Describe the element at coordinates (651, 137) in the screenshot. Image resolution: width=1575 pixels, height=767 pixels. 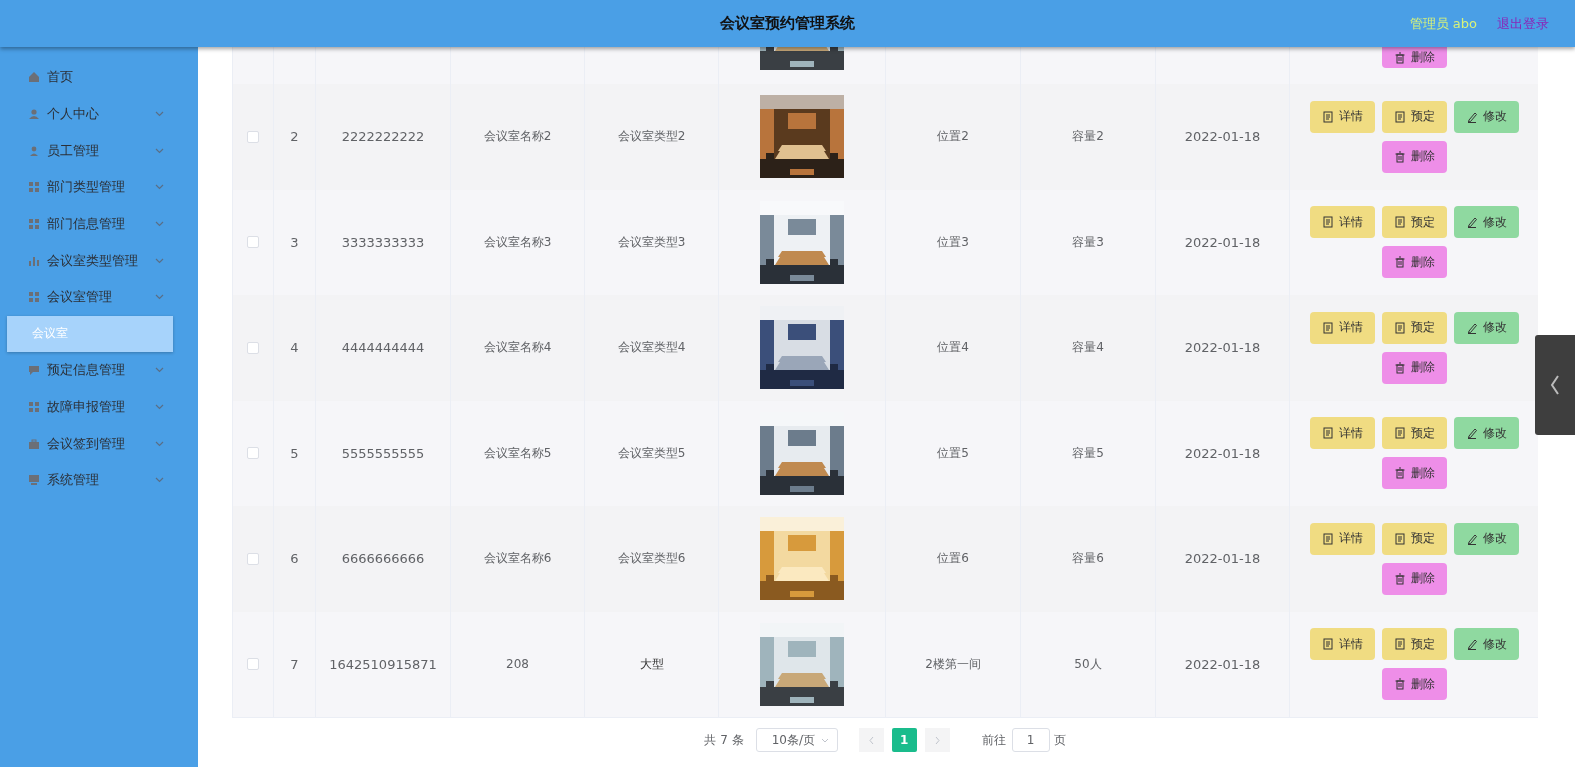
I see `table-cell: 会议室类型2` at that location.